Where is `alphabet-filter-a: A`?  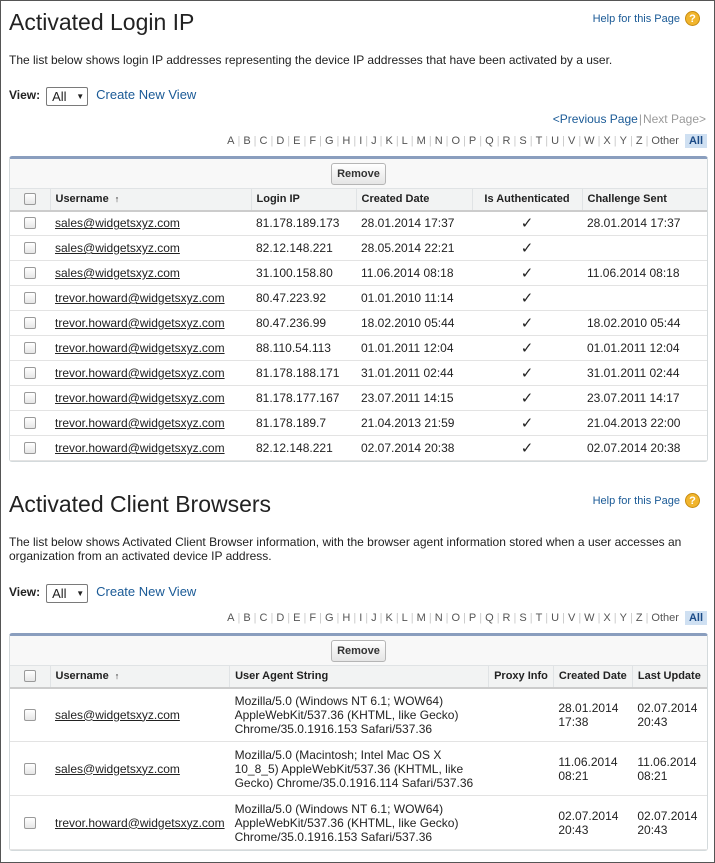
alphabet-filter-a: A is located at coordinates (230, 141).